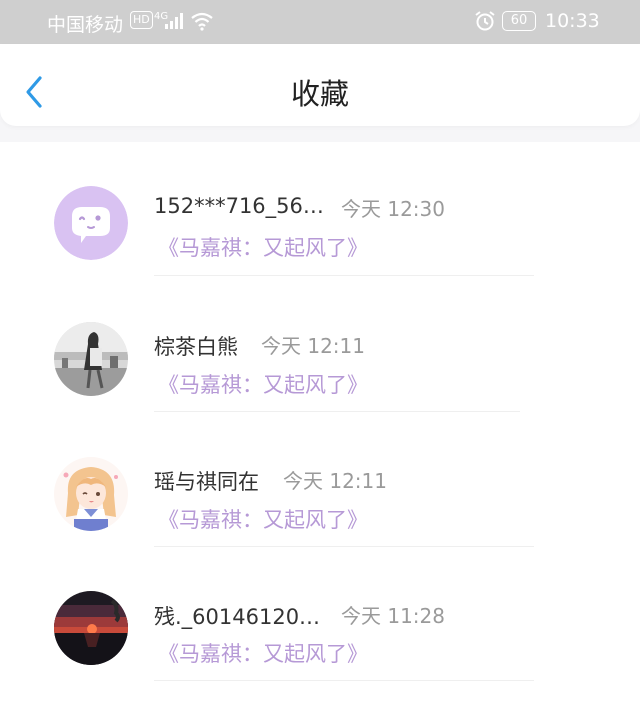 The width and height of the screenshot is (640, 711). What do you see at coordinates (206, 482) in the screenshot?
I see `username: 瑶与祺同在` at bounding box center [206, 482].